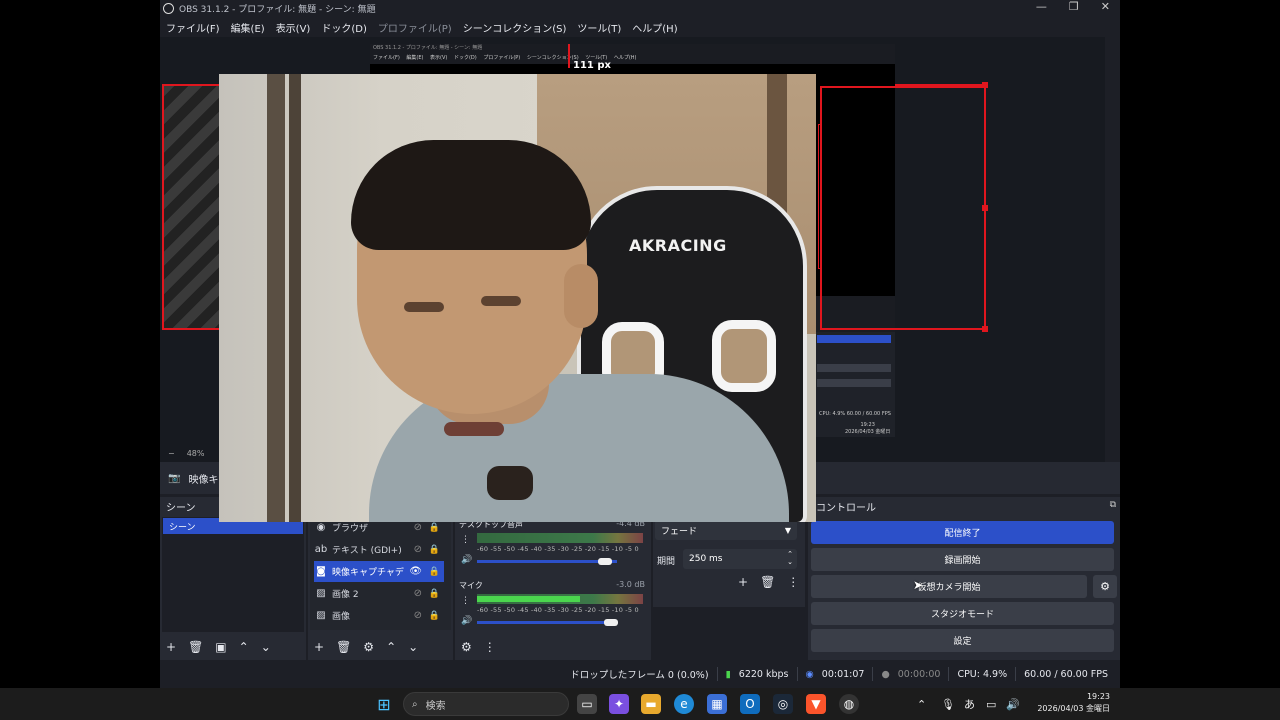 The width and height of the screenshot is (1280, 720). What do you see at coordinates (248, 27) in the screenshot?
I see `menu-edit: 編集(E)` at bounding box center [248, 27].